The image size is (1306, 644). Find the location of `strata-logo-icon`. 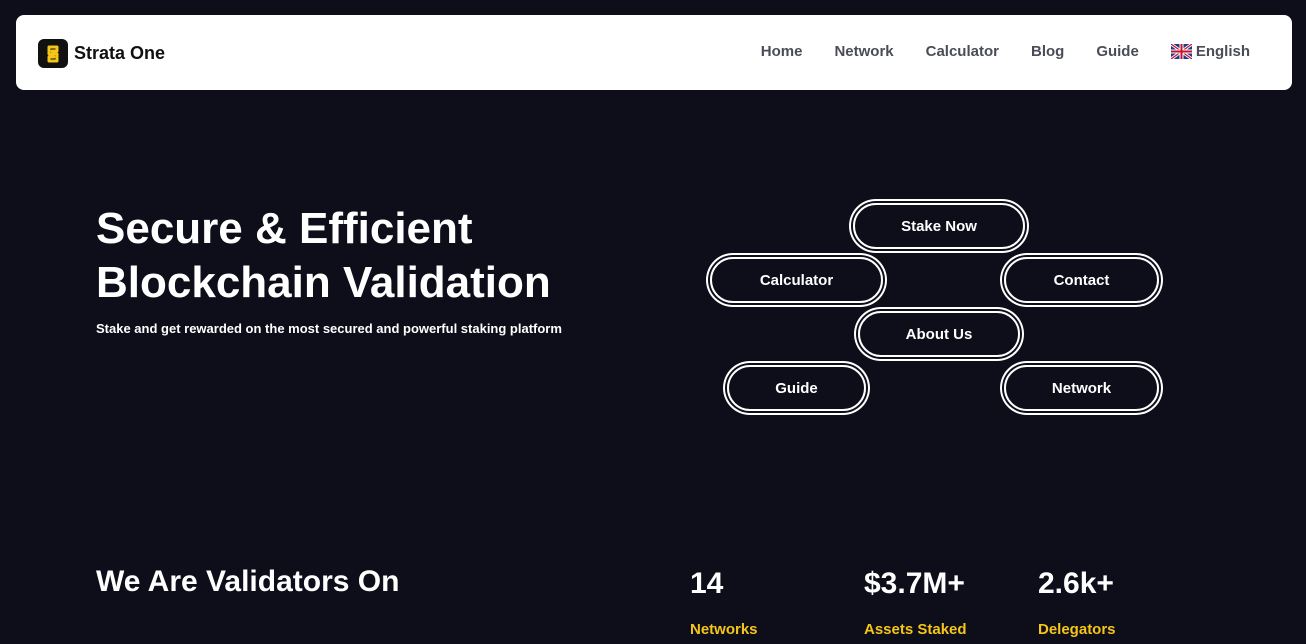

strata-logo-icon is located at coordinates (53, 53).